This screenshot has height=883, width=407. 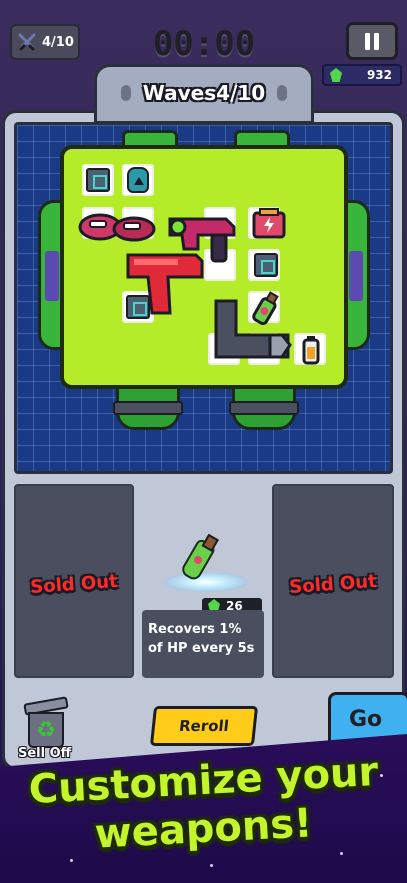 I want to click on shop-card-right: Sold Out, so click(x=333, y=581).